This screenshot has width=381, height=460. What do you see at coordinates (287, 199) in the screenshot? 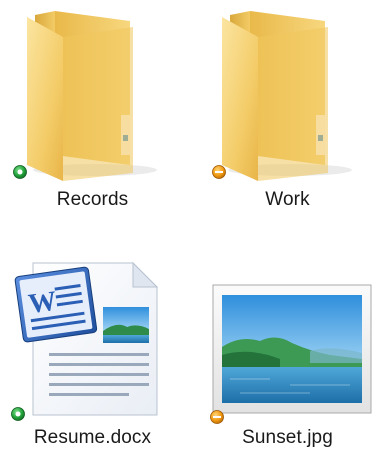
I see `file-name-label: Work` at bounding box center [287, 199].